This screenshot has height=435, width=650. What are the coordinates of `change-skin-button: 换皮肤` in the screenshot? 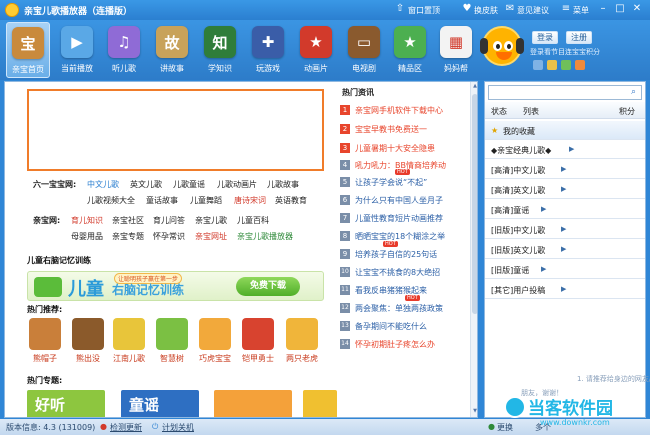 It's located at (486, 10).